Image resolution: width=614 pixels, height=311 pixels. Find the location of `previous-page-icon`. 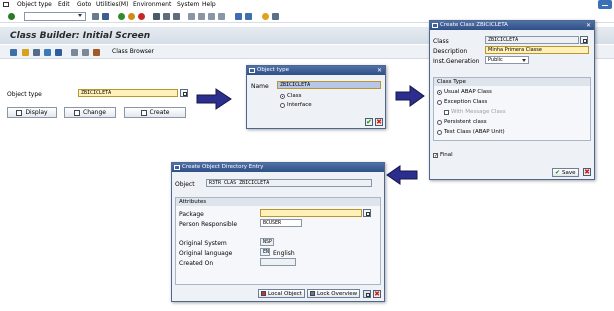

previous-page-icon is located at coordinates (201, 16).